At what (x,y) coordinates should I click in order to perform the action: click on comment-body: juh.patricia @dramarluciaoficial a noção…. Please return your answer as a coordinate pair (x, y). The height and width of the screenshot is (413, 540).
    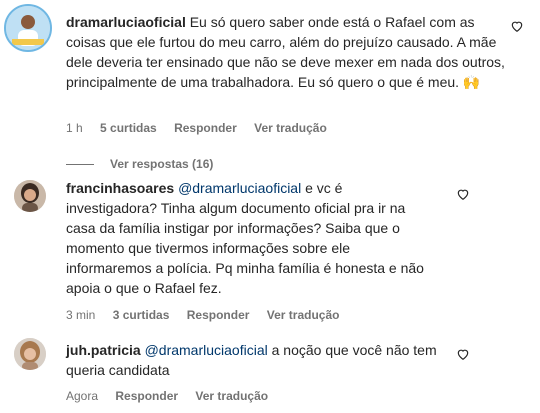
    Looking at the image, I should click on (256, 360).